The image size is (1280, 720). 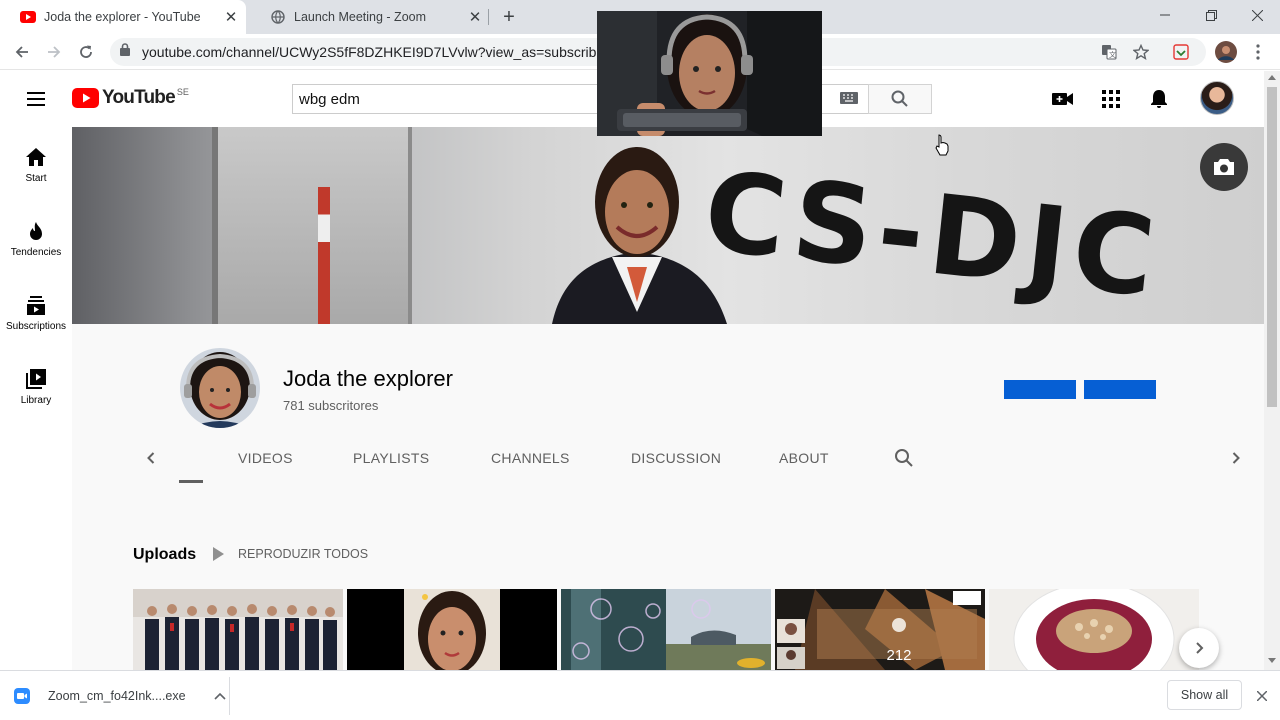 What do you see at coordinates (1272, 247) in the screenshot?
I see `scrollbar-thumb` at bounding box center [1272, 247].